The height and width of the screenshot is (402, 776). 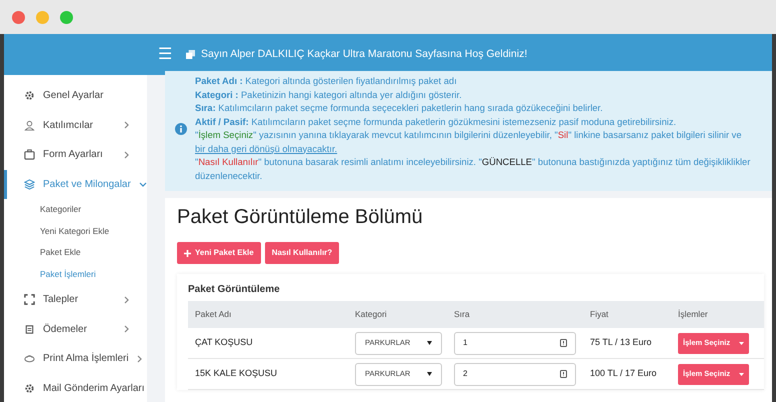 What do you see at coordinates (300, 217) in the screenshot?
I see `page-title: Paket Görüntüleme Bölümü` at bounding box center [300, 217].